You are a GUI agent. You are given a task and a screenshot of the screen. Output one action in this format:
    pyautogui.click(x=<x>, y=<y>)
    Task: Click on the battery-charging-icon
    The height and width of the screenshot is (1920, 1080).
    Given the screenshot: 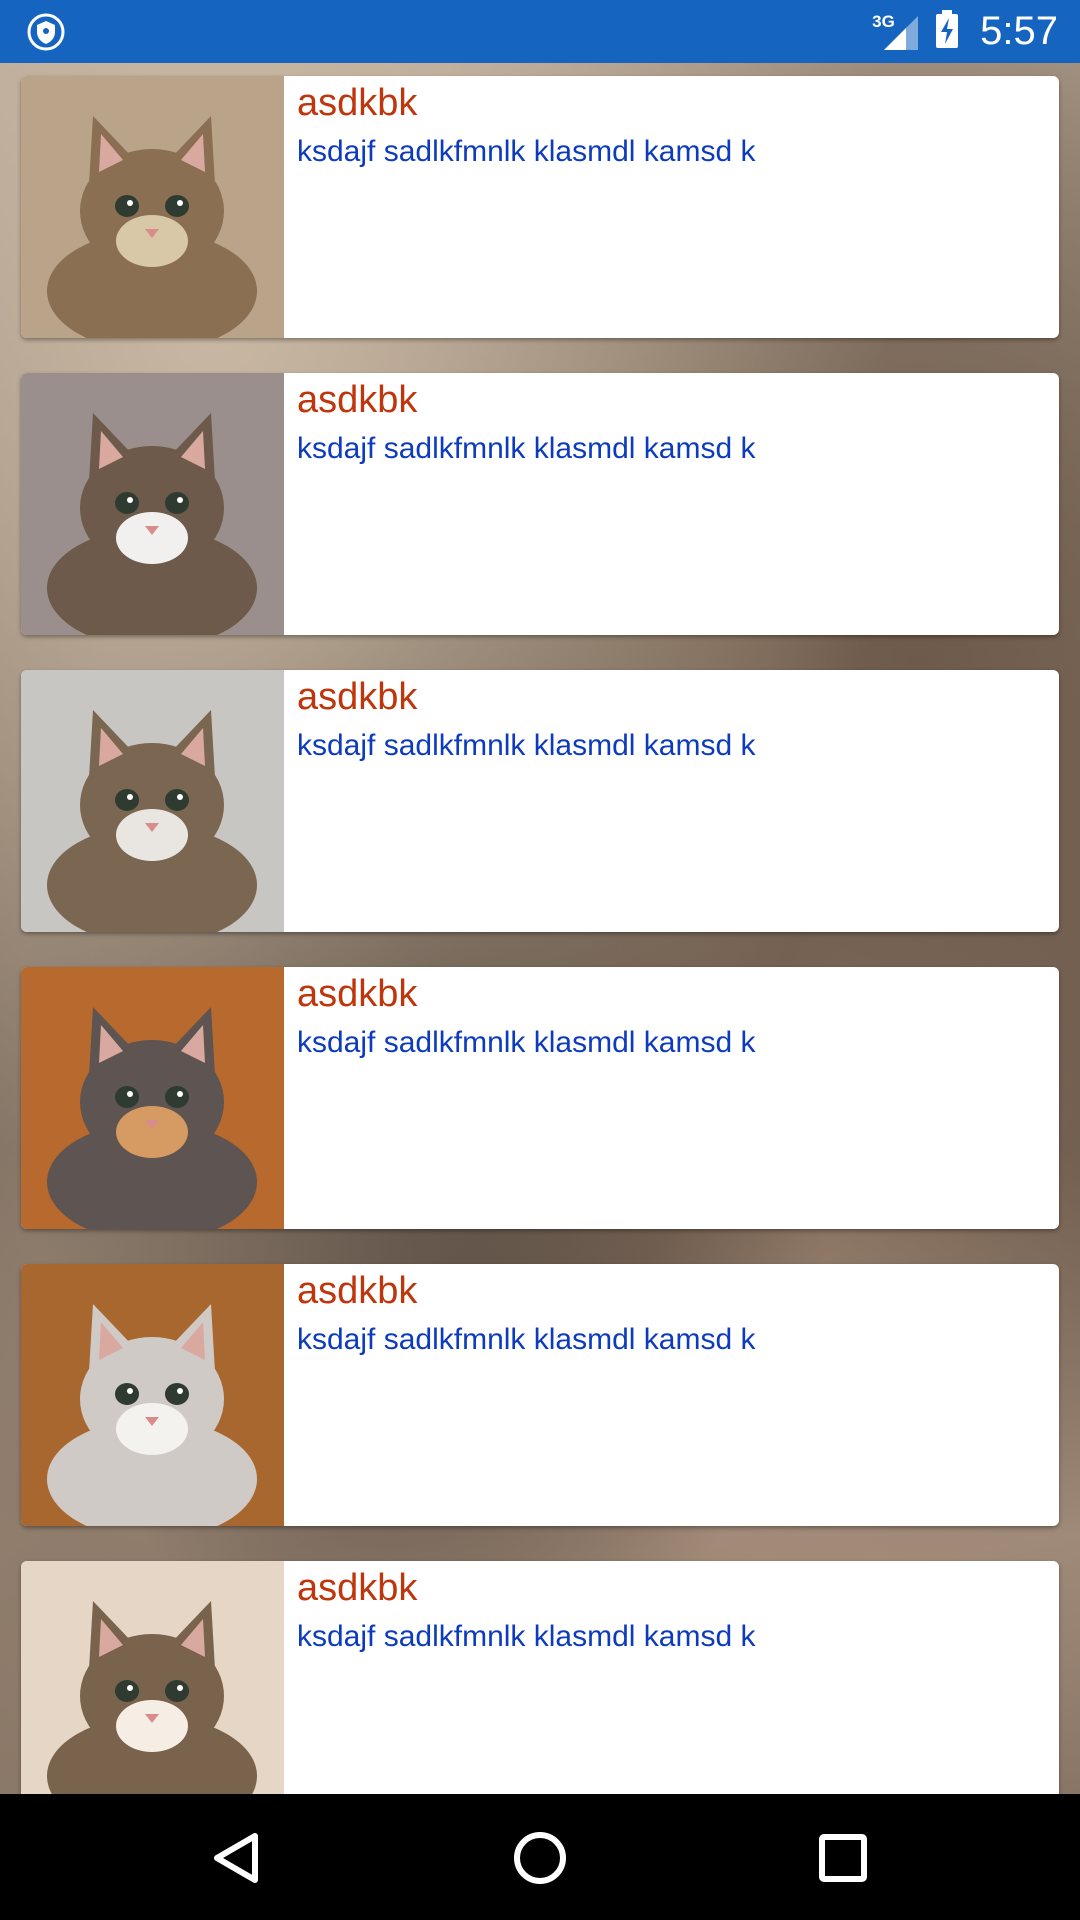 What is the action you would take?
    pyautogui.click(x=947, y=31)
    